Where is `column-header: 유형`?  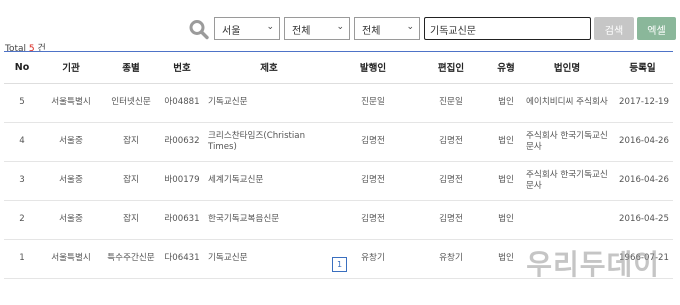
column-header: 유형 is located at coordinates (506, 68).